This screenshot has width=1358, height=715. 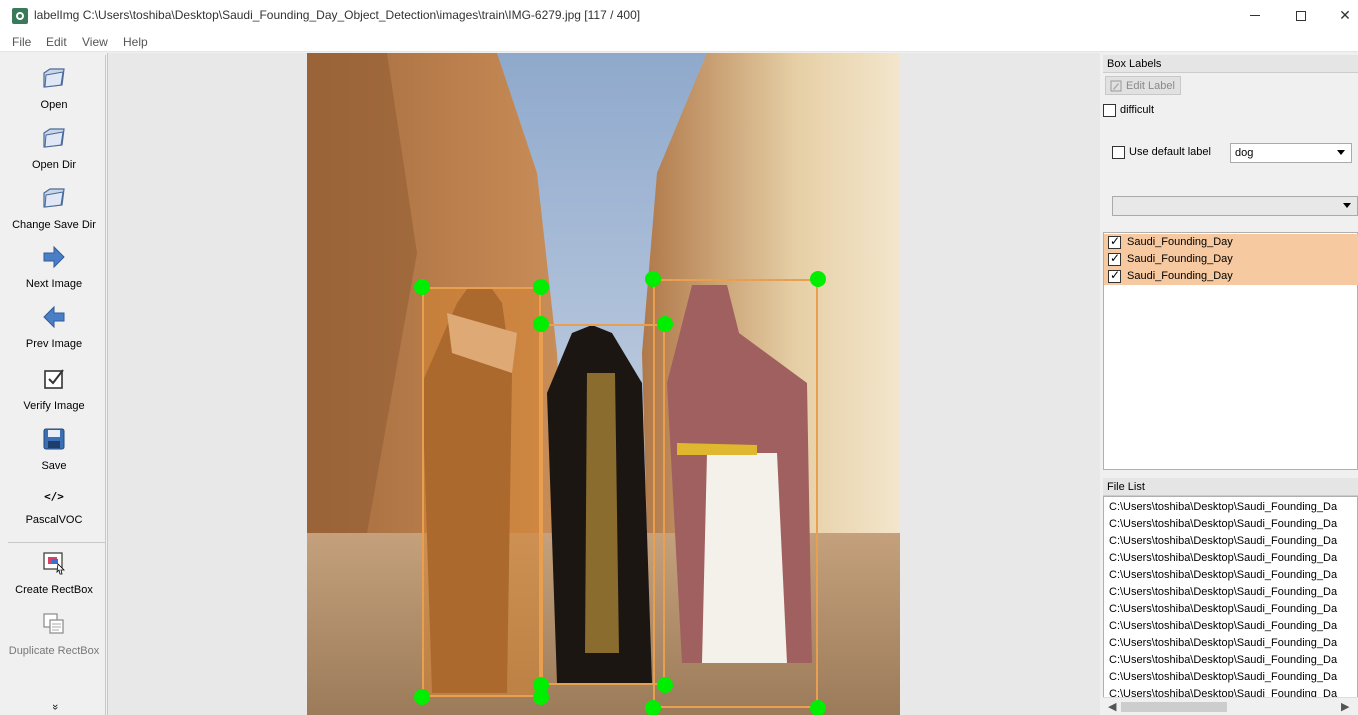 What do you see at coordinates (54, 344) in the screenshot?
I see `prev-image-label: Prev Image` at bounding box center [54, 344].